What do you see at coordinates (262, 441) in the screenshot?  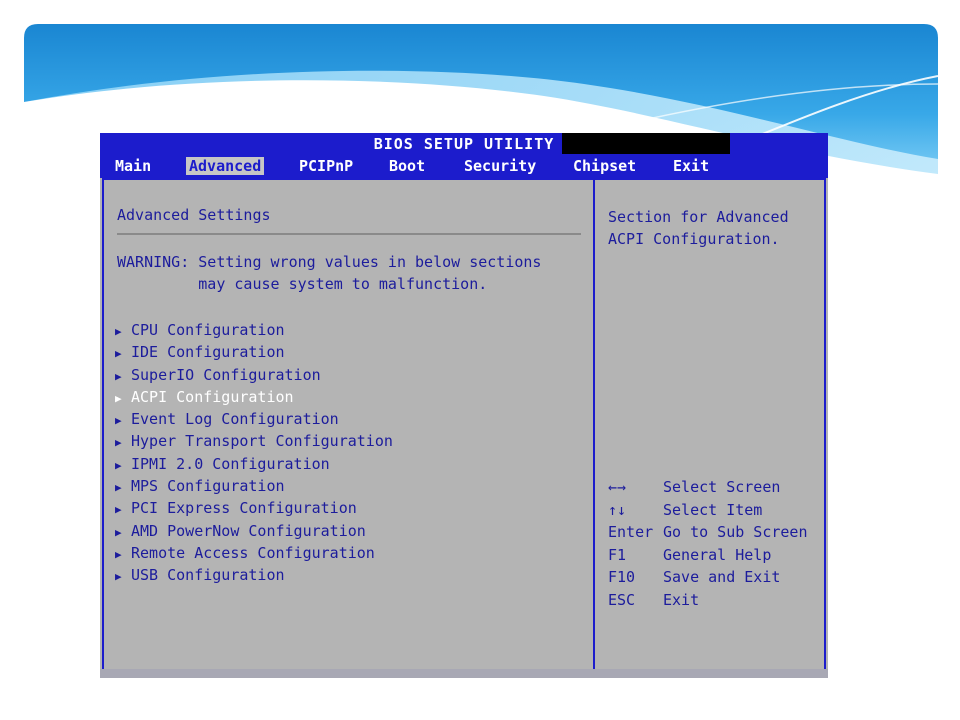 I see `menu-item-label: Hyper Transport Configuration` at bounding box center [262, 441].